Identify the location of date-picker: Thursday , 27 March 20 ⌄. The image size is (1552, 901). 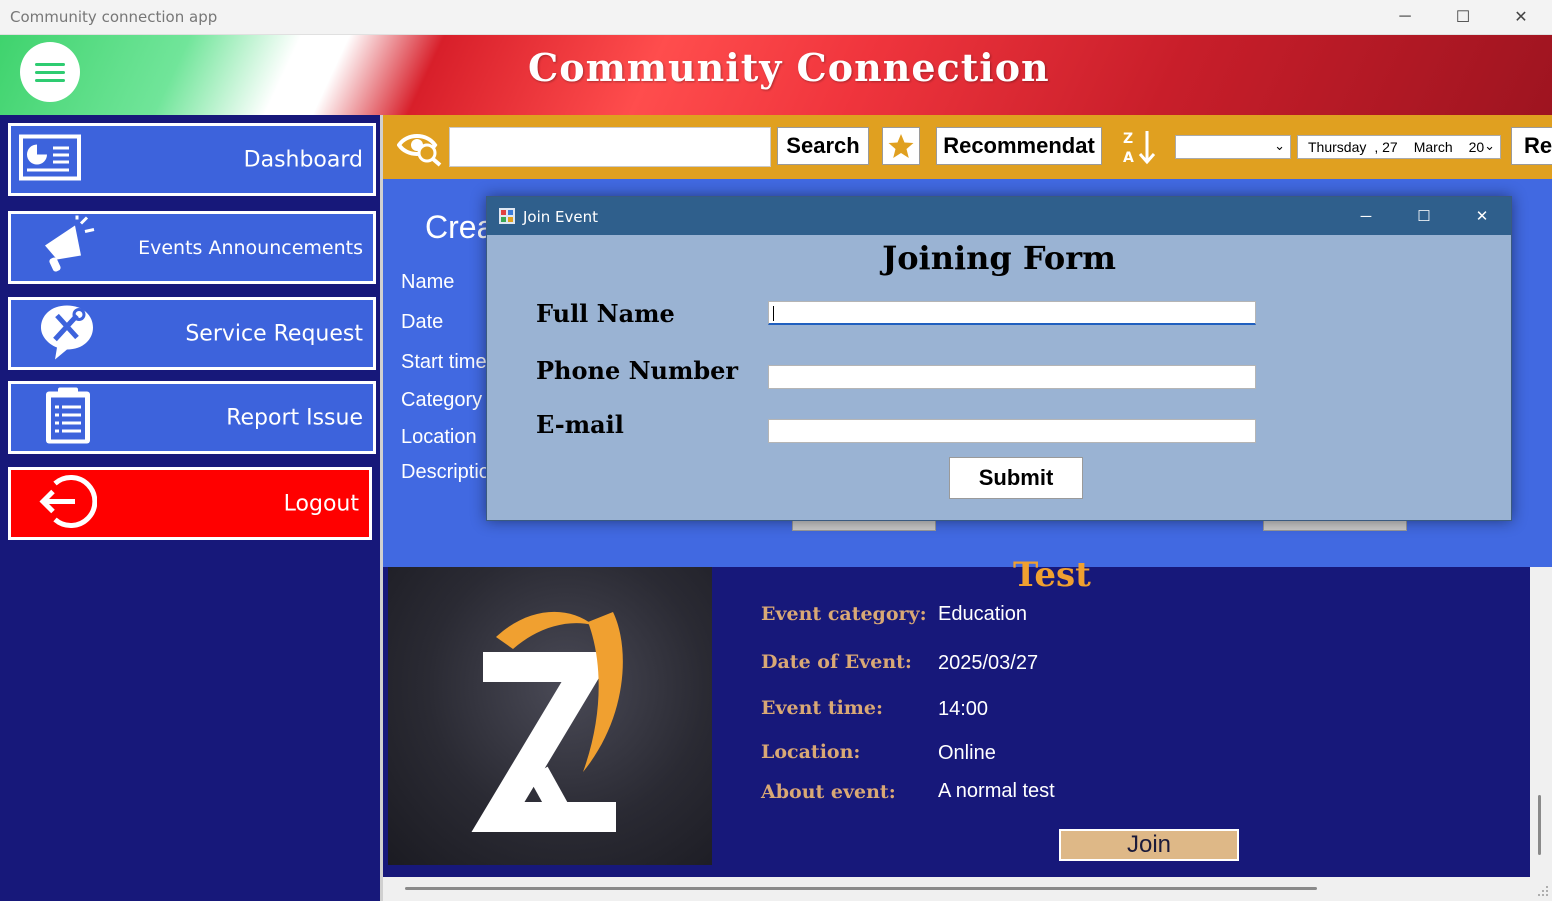
(1399, 147).